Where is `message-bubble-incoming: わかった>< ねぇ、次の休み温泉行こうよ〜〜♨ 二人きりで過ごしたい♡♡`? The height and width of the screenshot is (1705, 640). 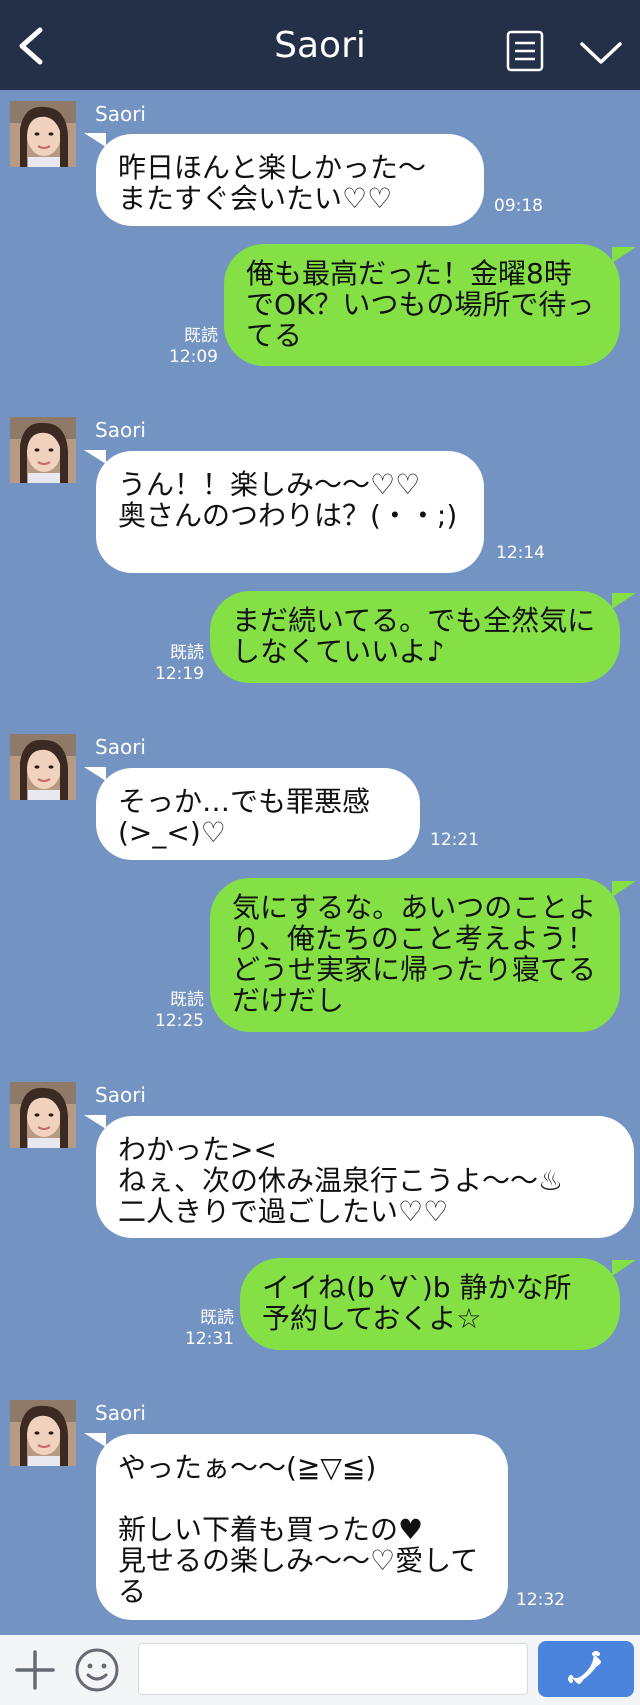
message-bubble-incoming: わかった>< ねぇ、次の休み温泉行こうよ〜〜♨ 二人きりで過ごしたい♡♡ is located at coordinates (365, 1177).